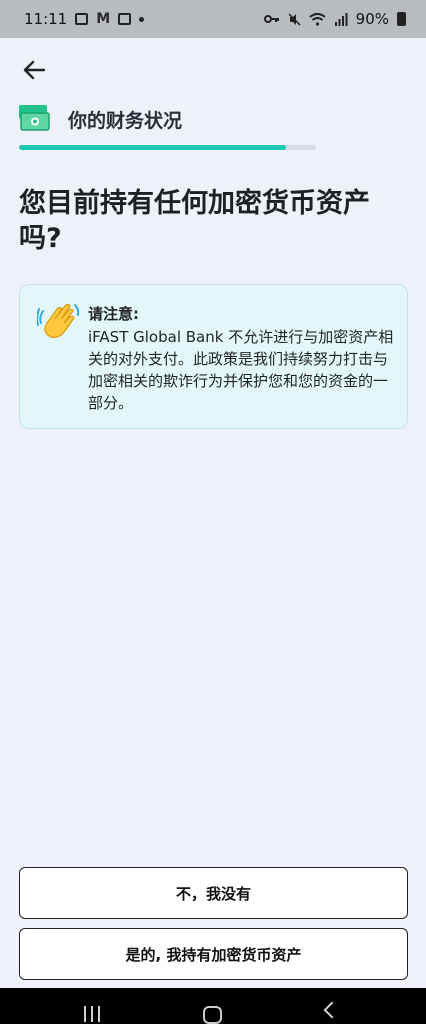 The height and width of the screenshot is (1024, 426). What do you see at coordinates (142, 19) in the screenshot?
I see `dot-icon` at bounding box center [142, 19].